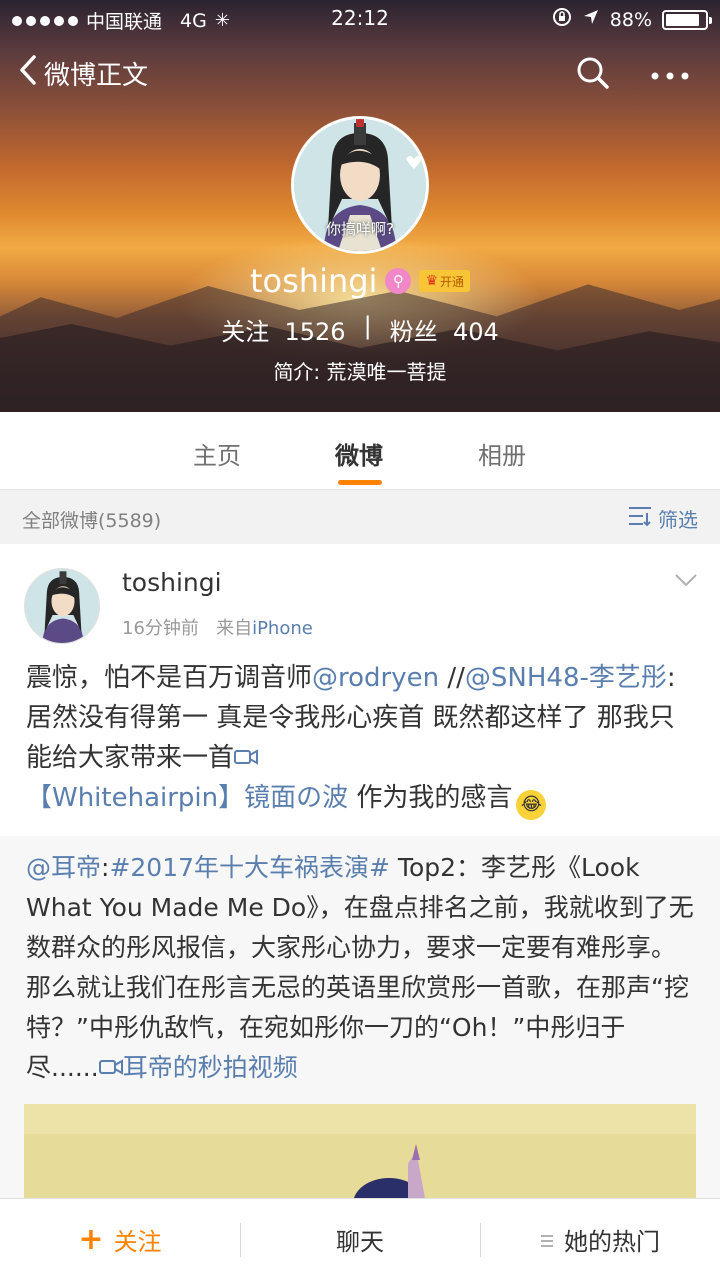 The image size is (720, 1280). What do you see at coordinates (640, 518) in the screenshot?
I see `filter-icon` at bounding box center [640, 518].